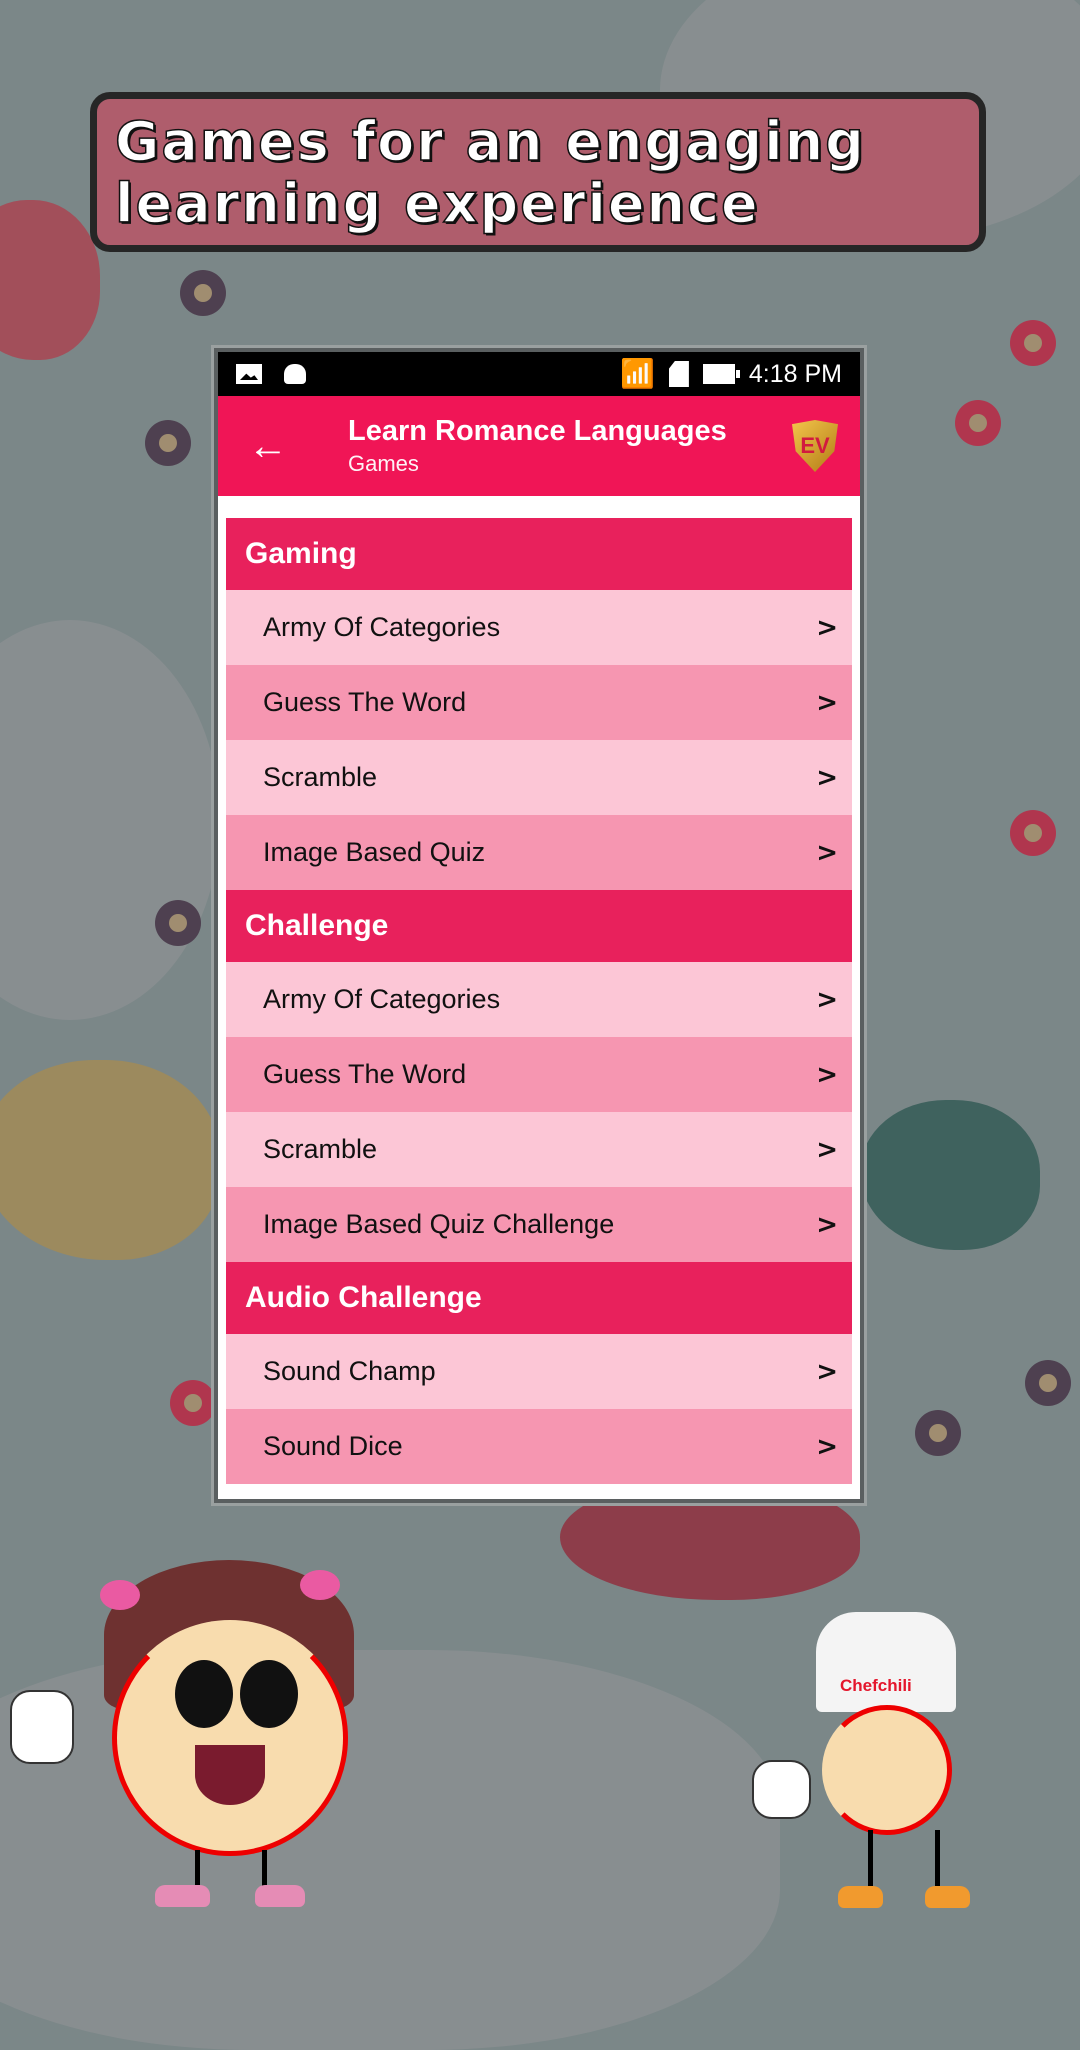 The image size is (1080, 2050). Describe the element at coordinates (795, 373) in the screenshot. I see `status-time: 4:18 PM` at that location.